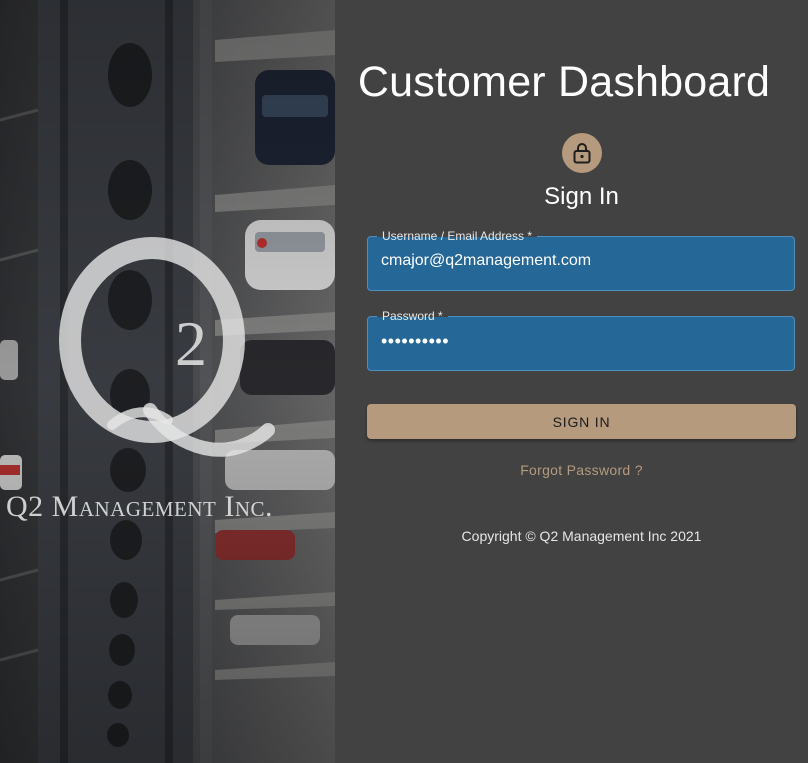 The width and height of the screenshot is (808, 763). Describe the element at coordinates (139, 506) in the screenshot. I see `company-logo-text: Q2 Management Inc.` at that location.